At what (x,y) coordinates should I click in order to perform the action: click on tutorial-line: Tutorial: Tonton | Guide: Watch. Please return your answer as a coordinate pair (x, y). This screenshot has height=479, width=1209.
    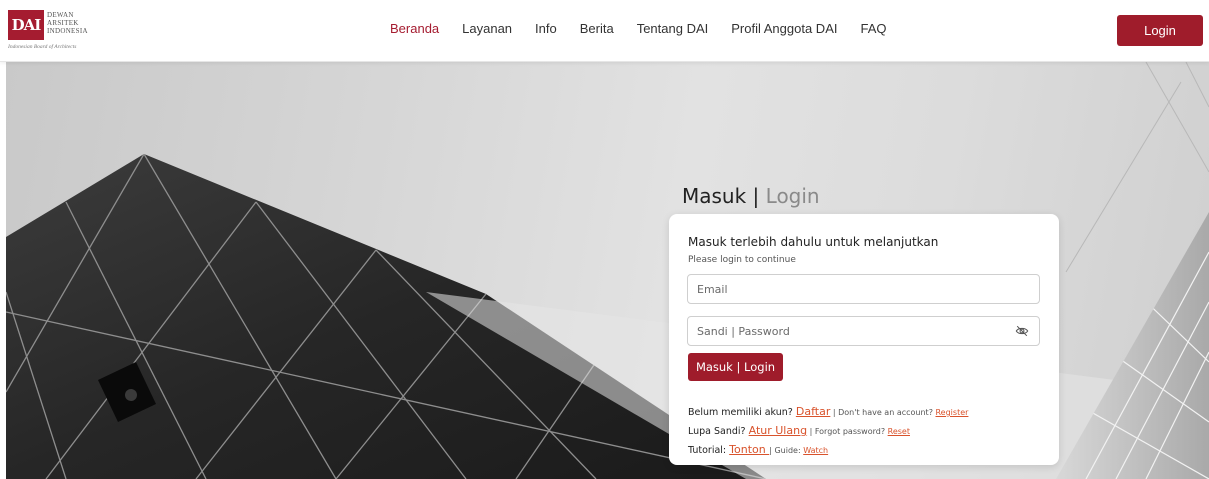
    Looking at the image, I should click on (758, 449).